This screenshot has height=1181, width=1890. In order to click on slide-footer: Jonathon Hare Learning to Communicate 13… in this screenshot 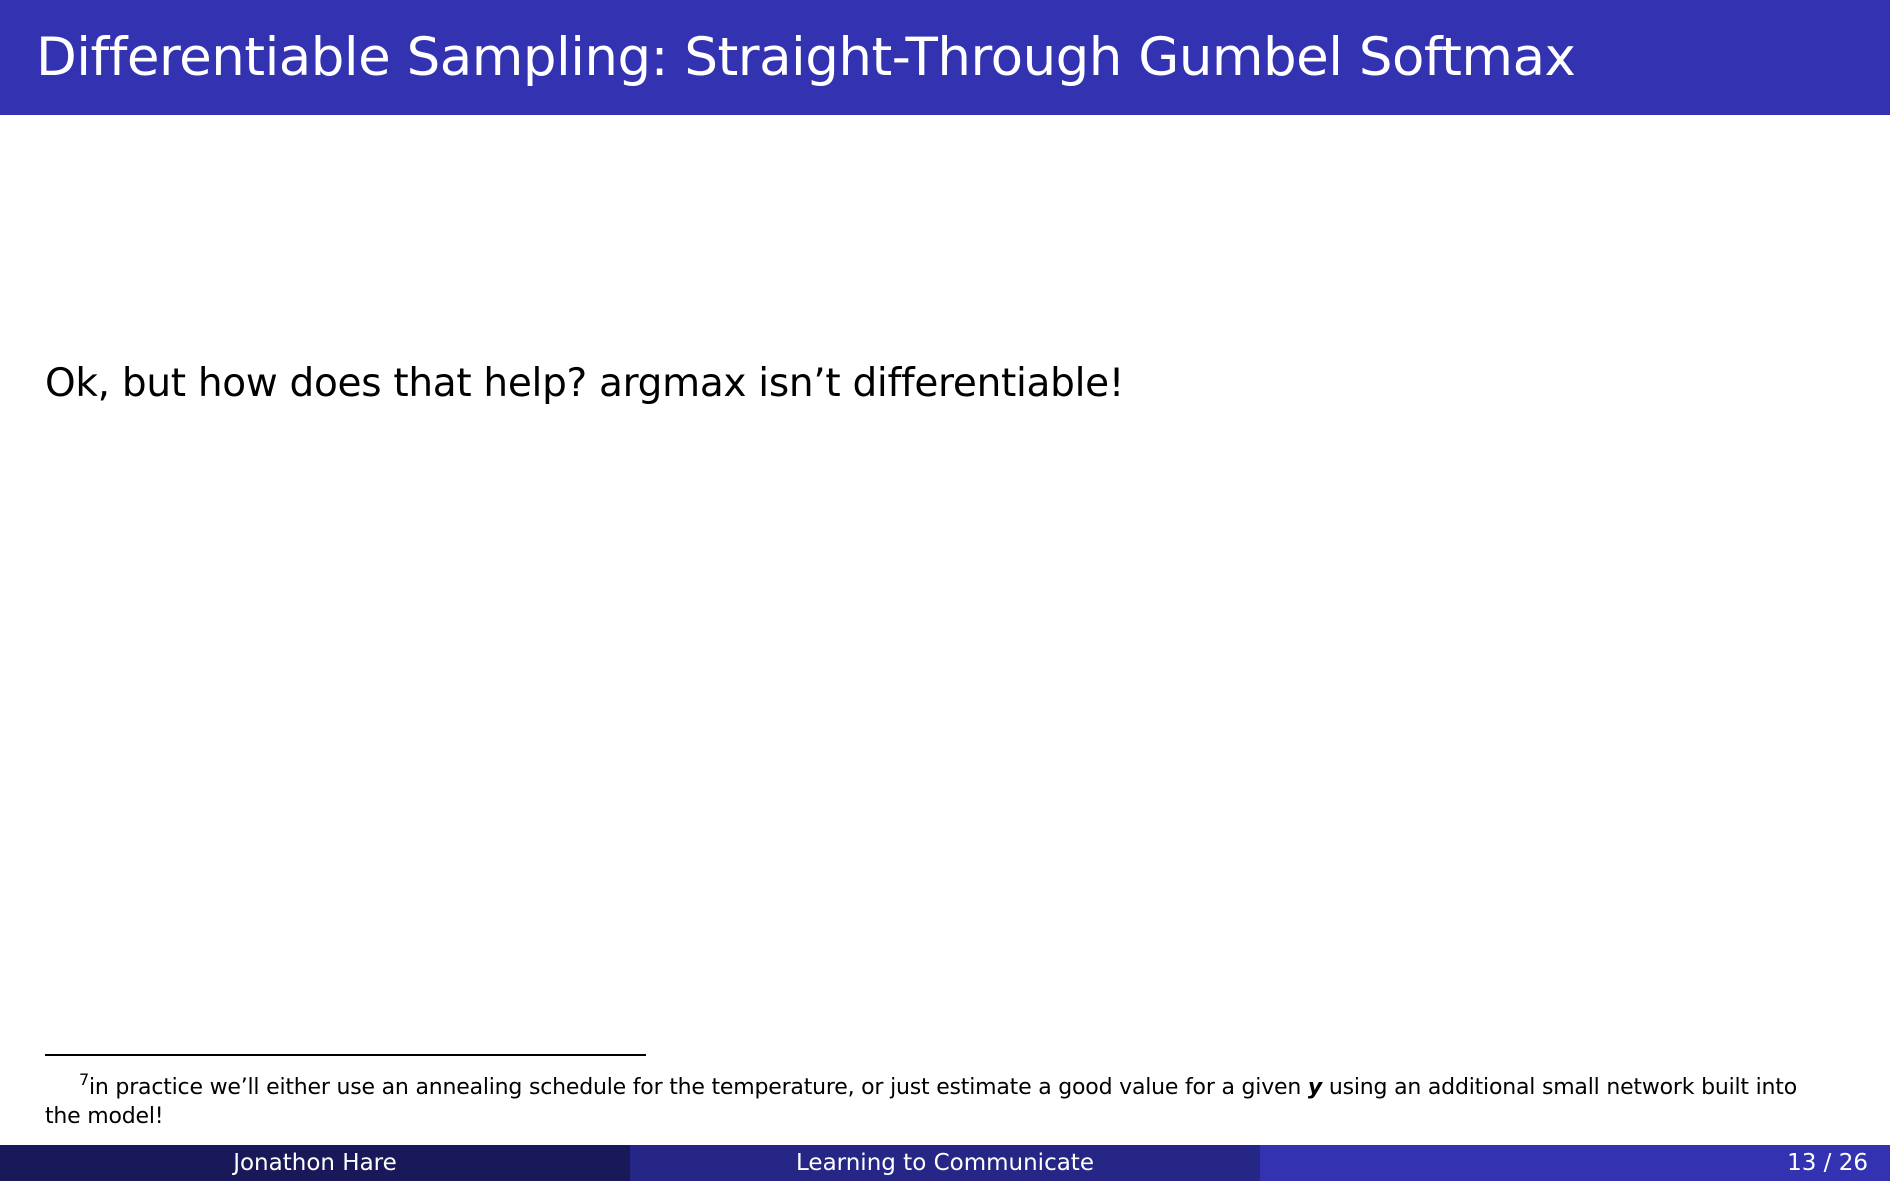, I will do `click(945, 1163)`.